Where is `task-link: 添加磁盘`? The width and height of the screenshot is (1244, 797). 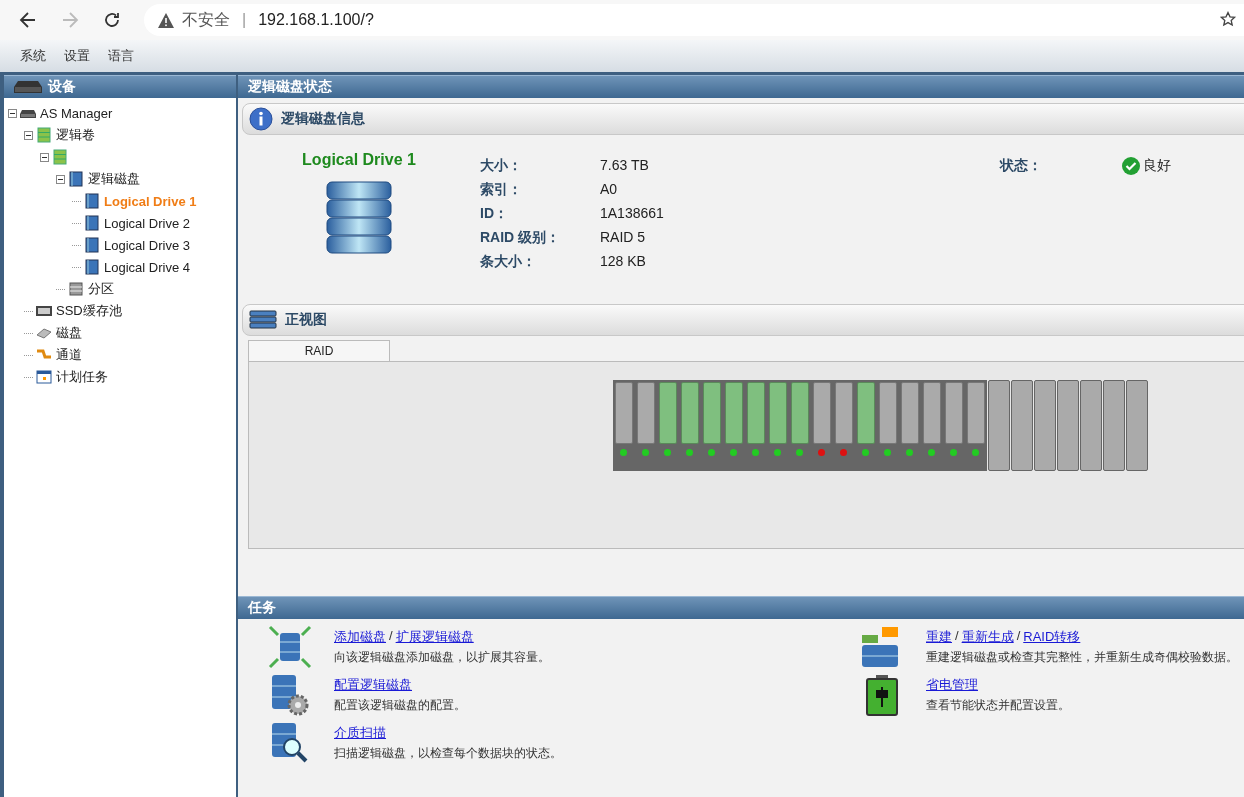
task-link: 添加磁盘 is located at coordinates (360, 637).